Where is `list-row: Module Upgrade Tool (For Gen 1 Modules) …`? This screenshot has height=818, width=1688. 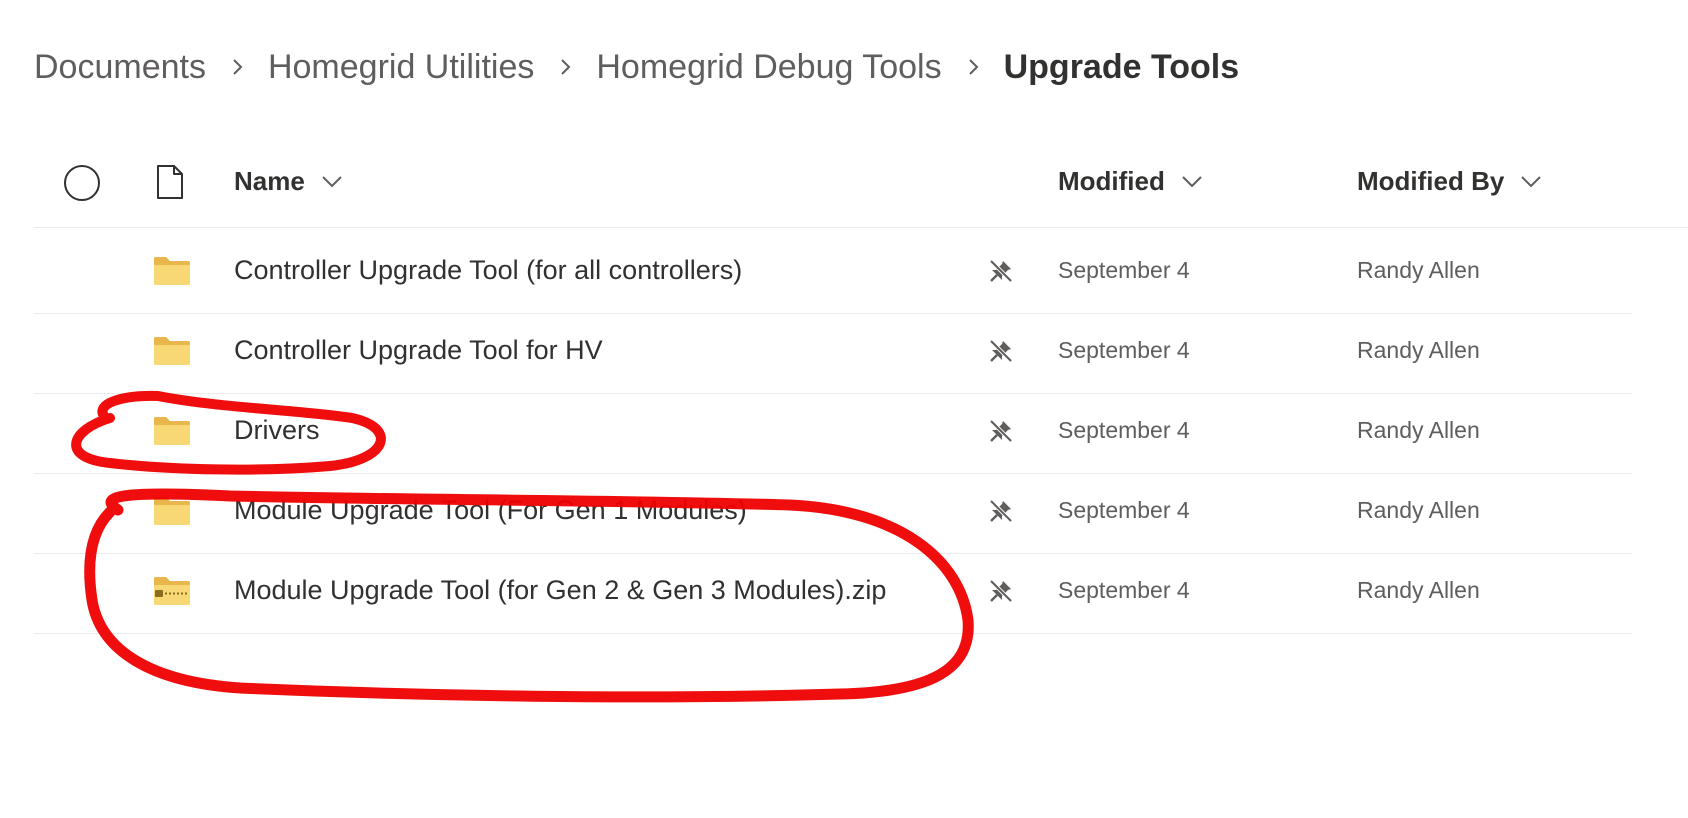 list-row: Module Upgrade Tool (For Gen 1 Modules) … is located at coordinates (833, 511).